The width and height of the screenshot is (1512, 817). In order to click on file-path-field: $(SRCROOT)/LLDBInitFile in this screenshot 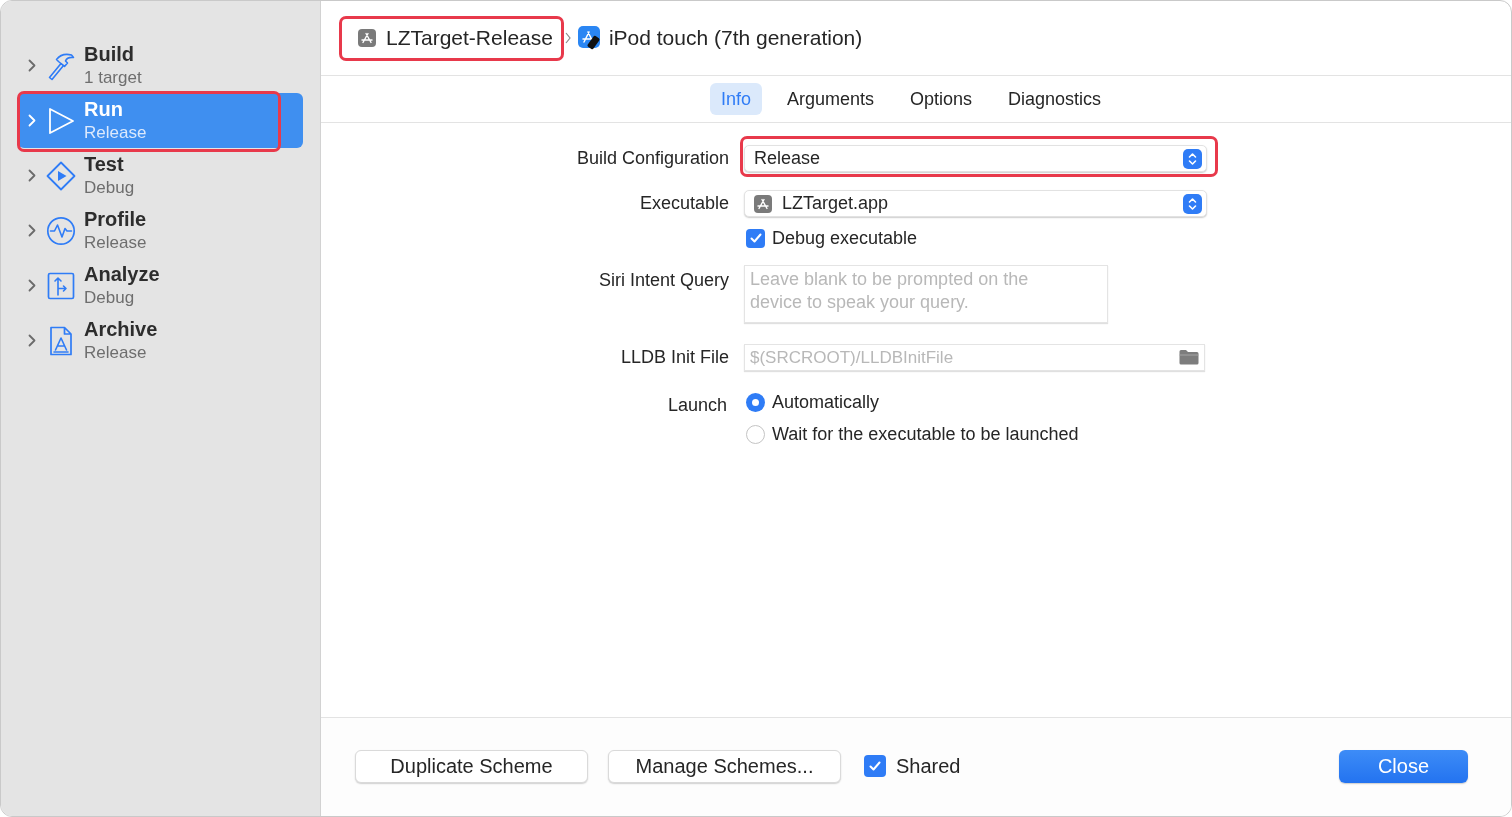, I will do `click(974, 357)`.